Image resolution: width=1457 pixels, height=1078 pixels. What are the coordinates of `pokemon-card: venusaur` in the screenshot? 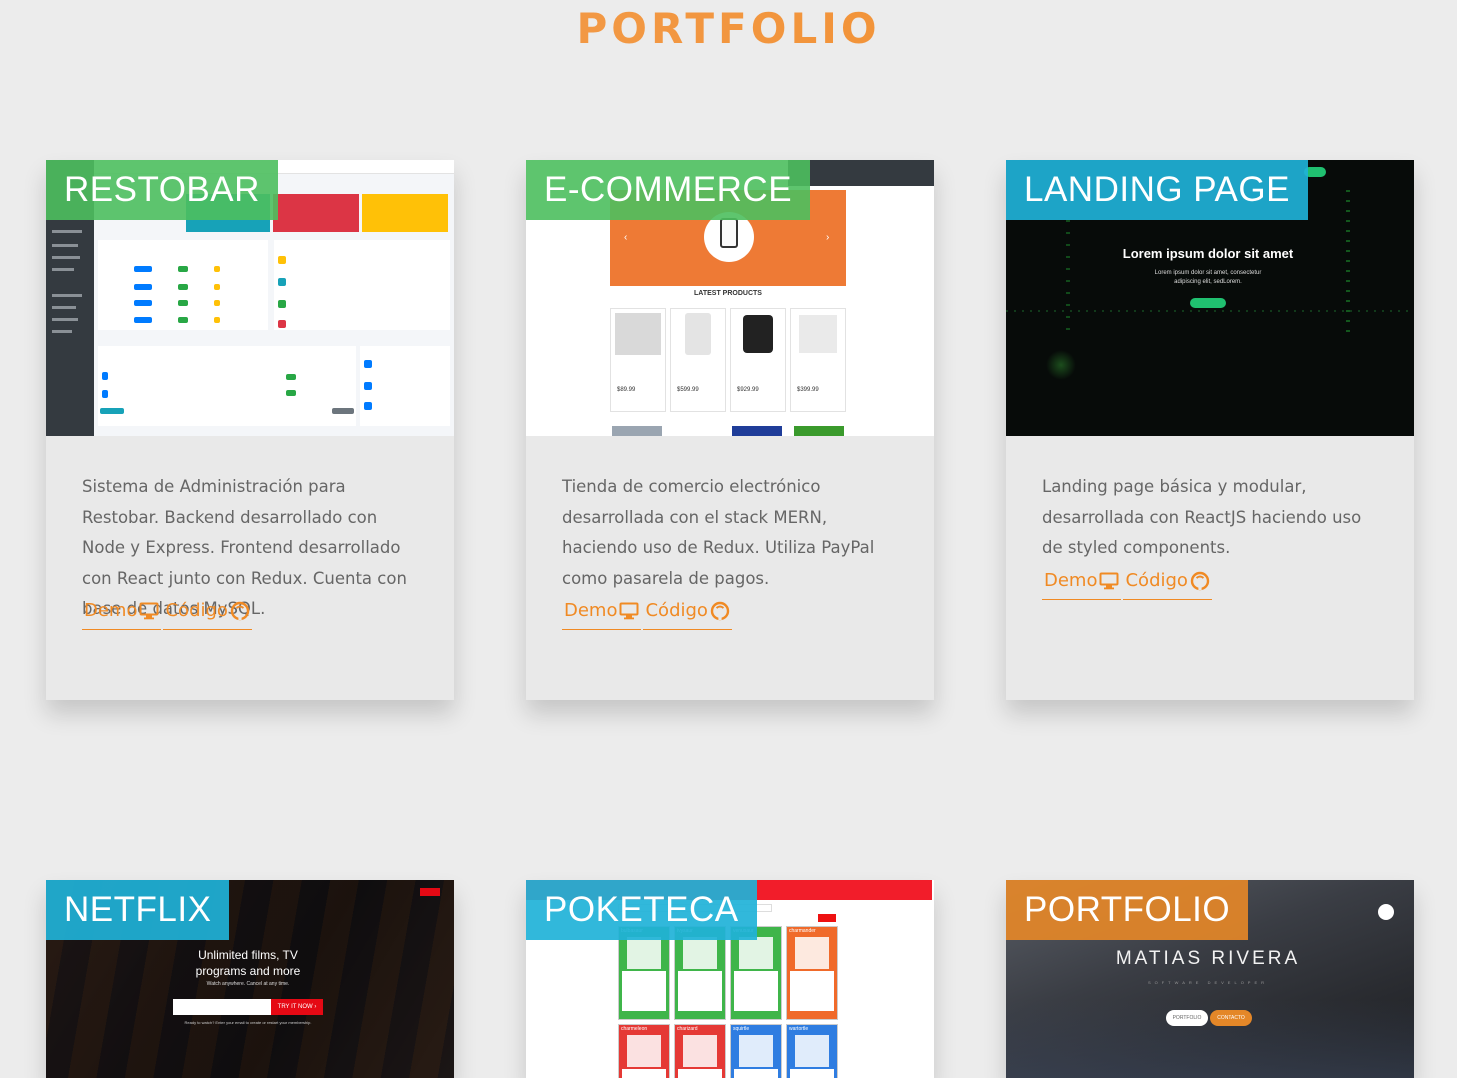 It's located at (756, 973).